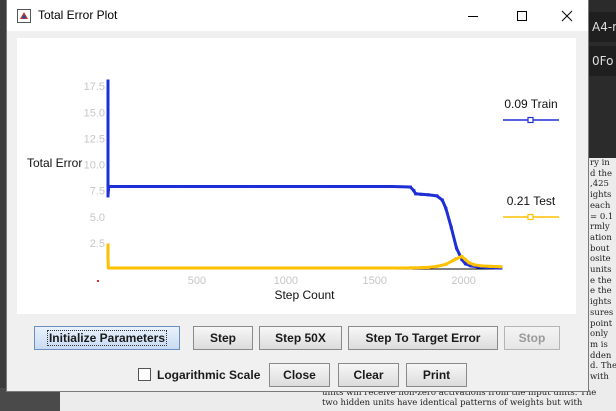 Image resolution: width=616 pixels, height=411 pixels. What do you see at coordinates (602, 312) in the screenshot?
I see `document-line: sures` at bounding box center [602, 312].